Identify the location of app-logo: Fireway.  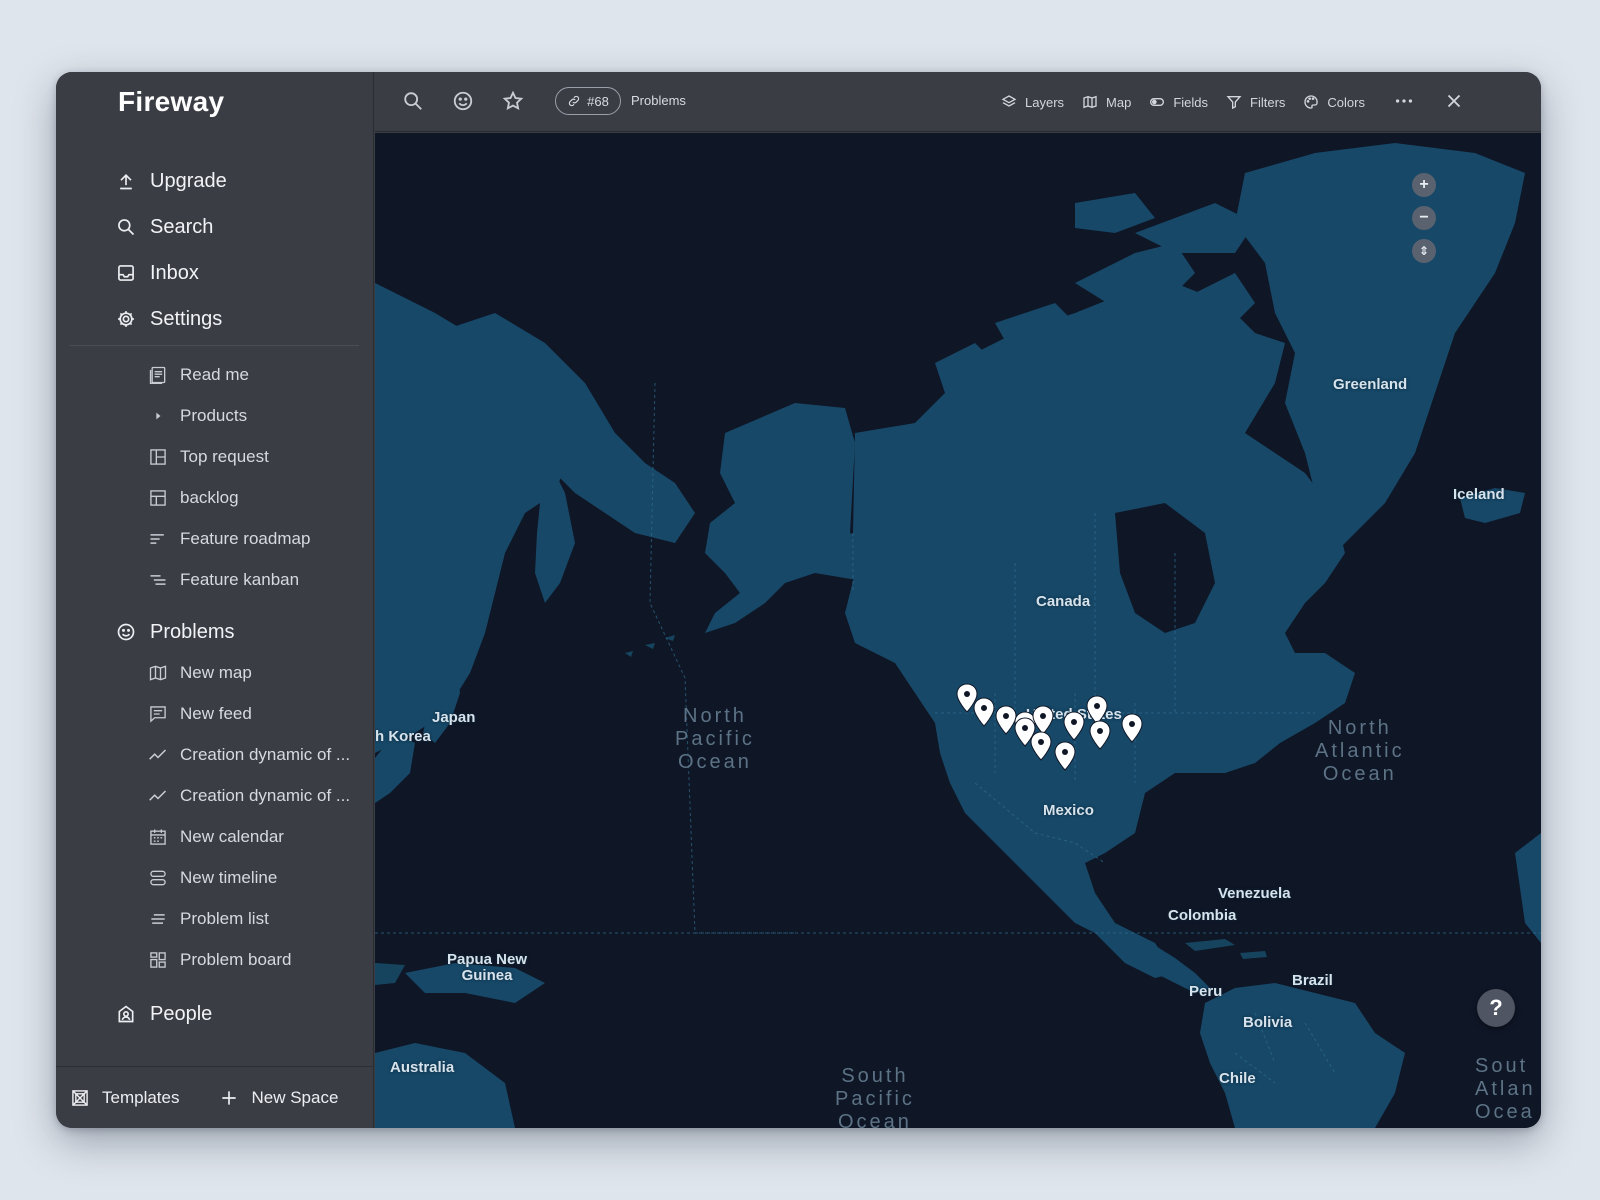
(171, 102).